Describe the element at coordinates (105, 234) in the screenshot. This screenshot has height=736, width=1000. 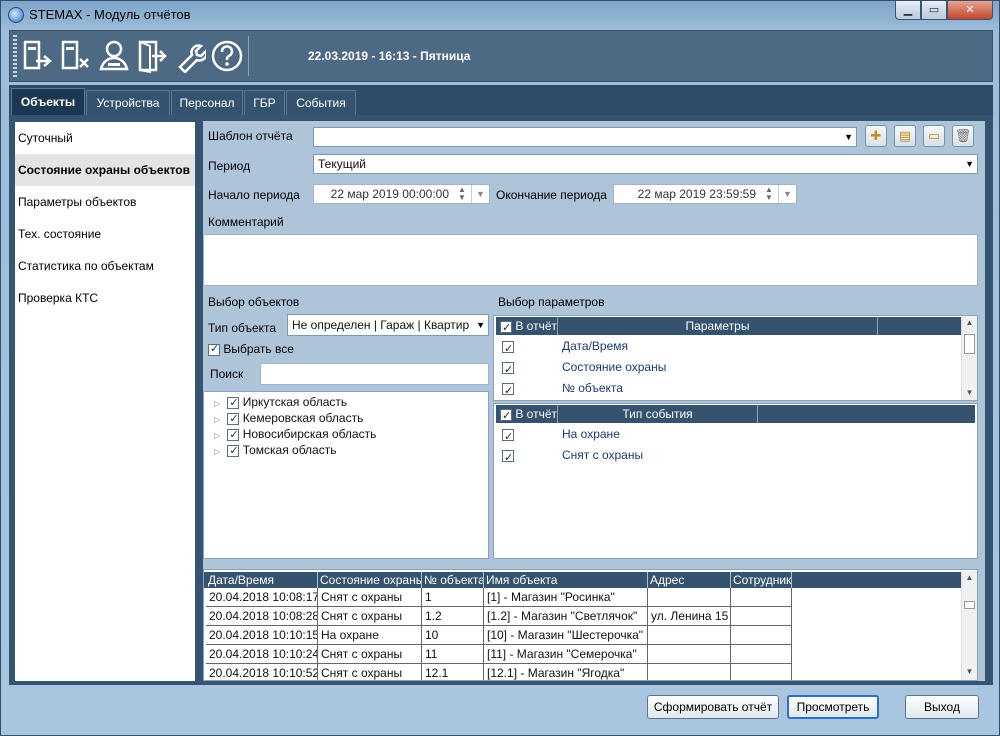
I see `nav-item-tech-state: Тех. состояние` at that location.